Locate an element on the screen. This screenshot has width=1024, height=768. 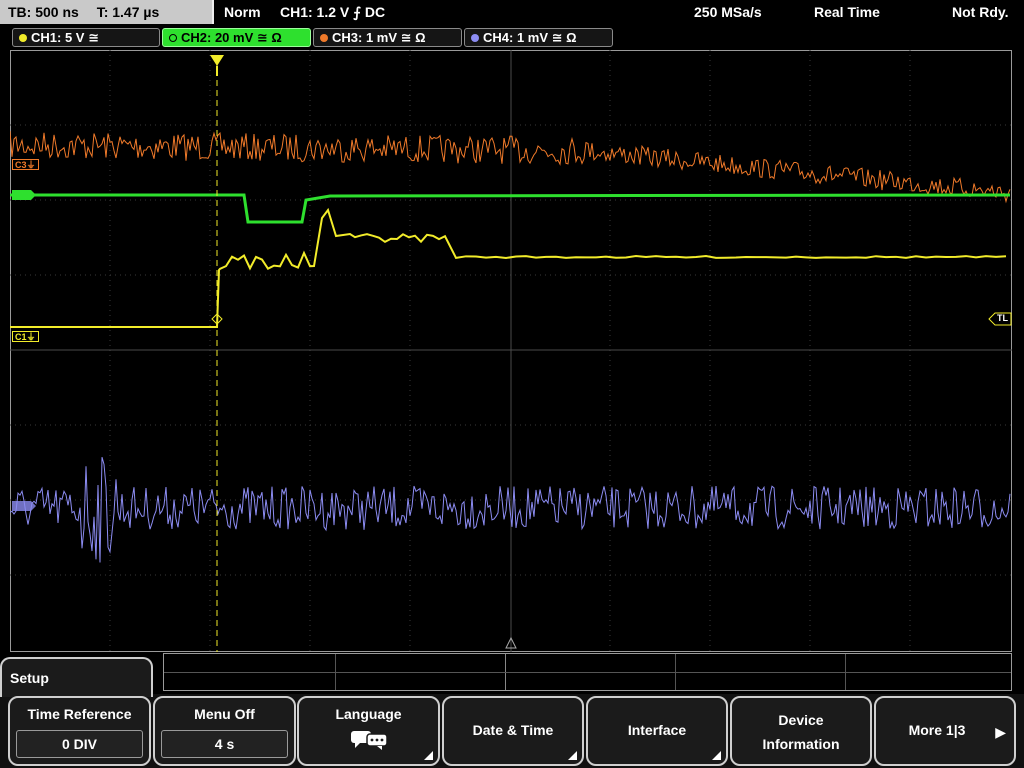
menu-off-label: Menu Off is located at coordinates (224, 714).